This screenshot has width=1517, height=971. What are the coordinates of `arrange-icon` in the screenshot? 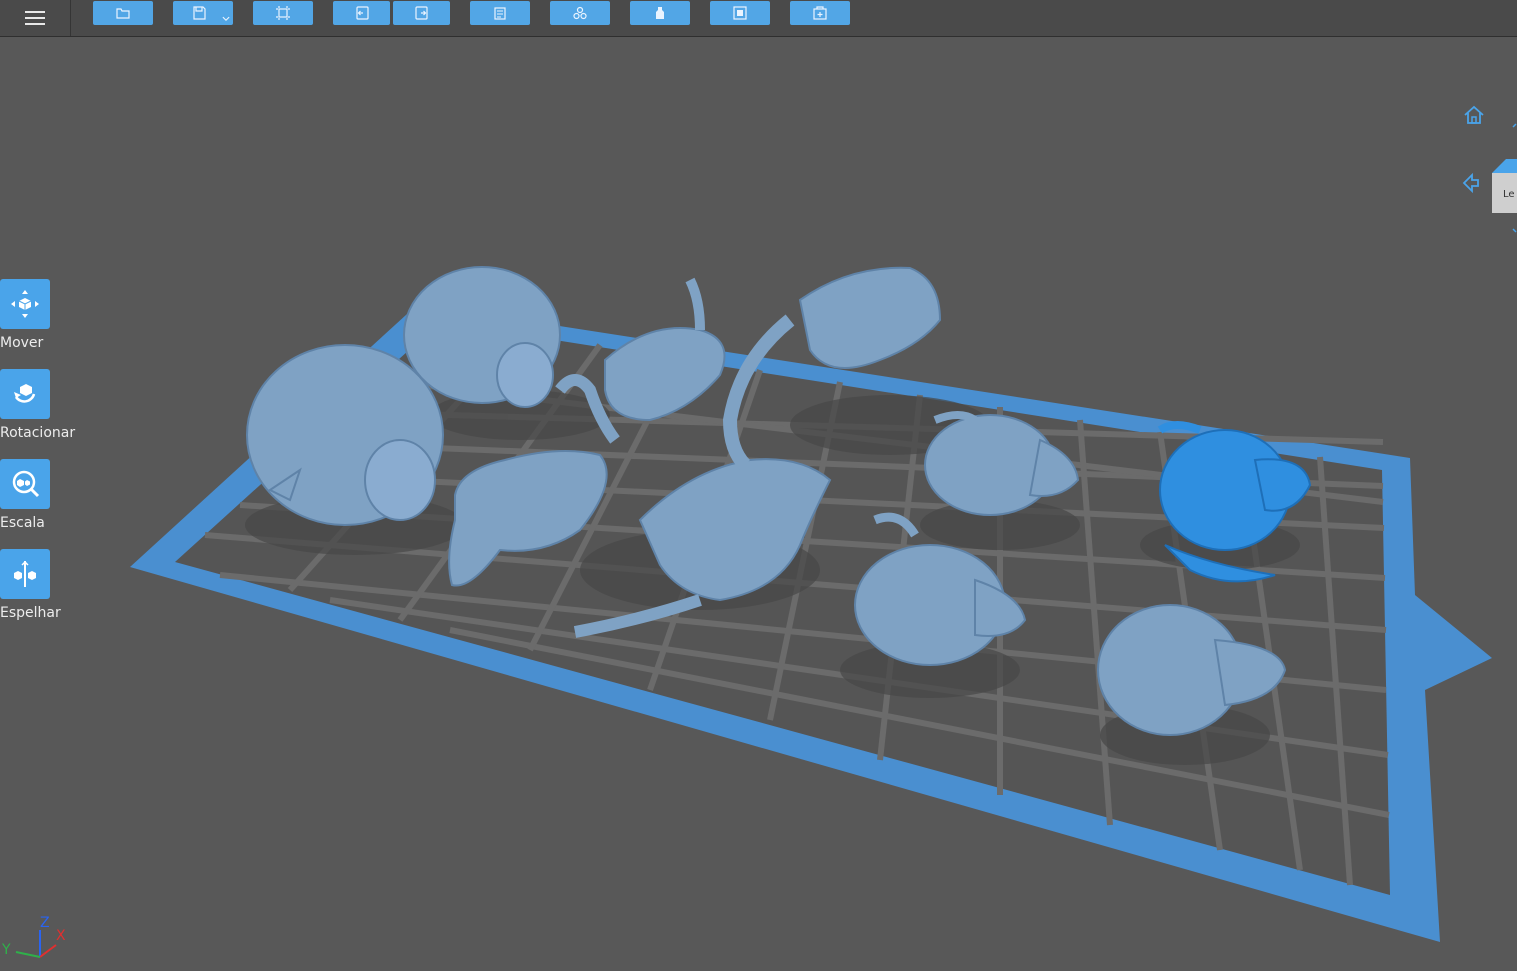 It's located at (580, 13).